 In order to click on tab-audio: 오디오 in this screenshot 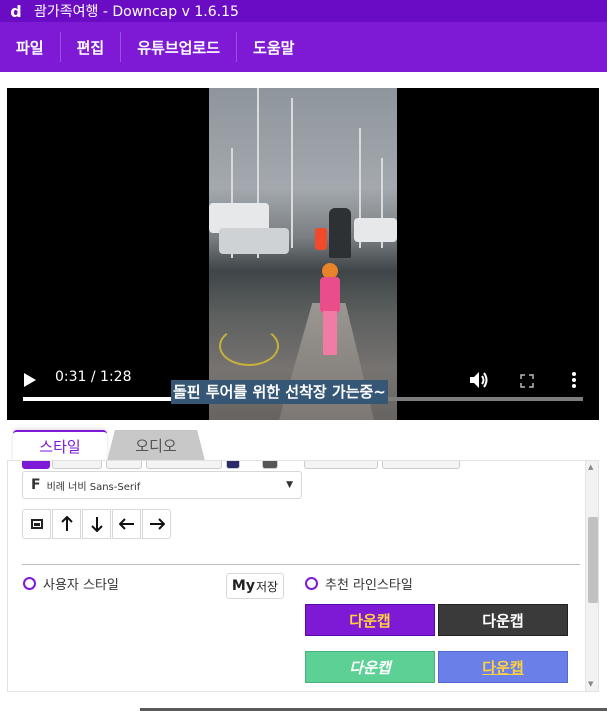, I will do `click(156, 445)`.